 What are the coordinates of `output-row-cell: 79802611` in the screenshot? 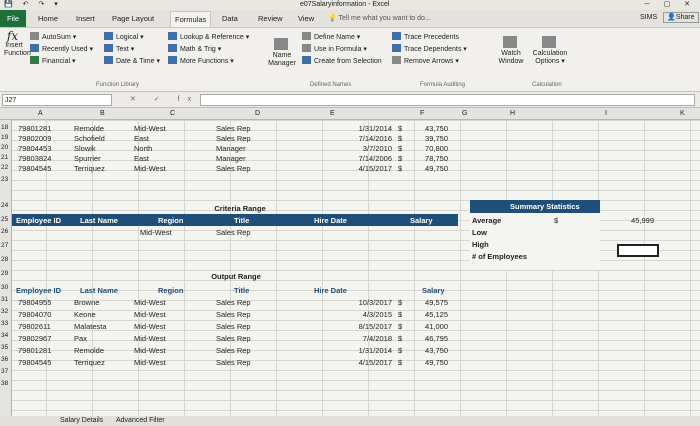 It's located at (34, 326).